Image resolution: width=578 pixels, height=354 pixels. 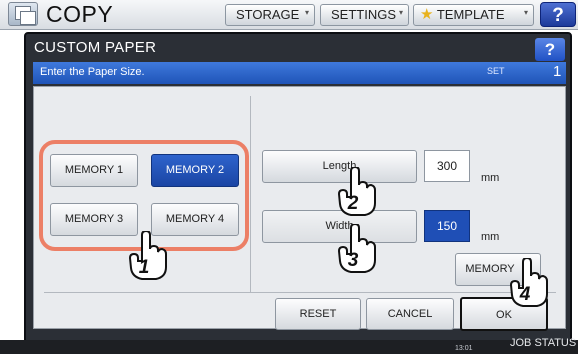 What do you see at coordinates (144, 267) in the screenshot?
I see `step-number: 1` at bounding box center [144, 267].